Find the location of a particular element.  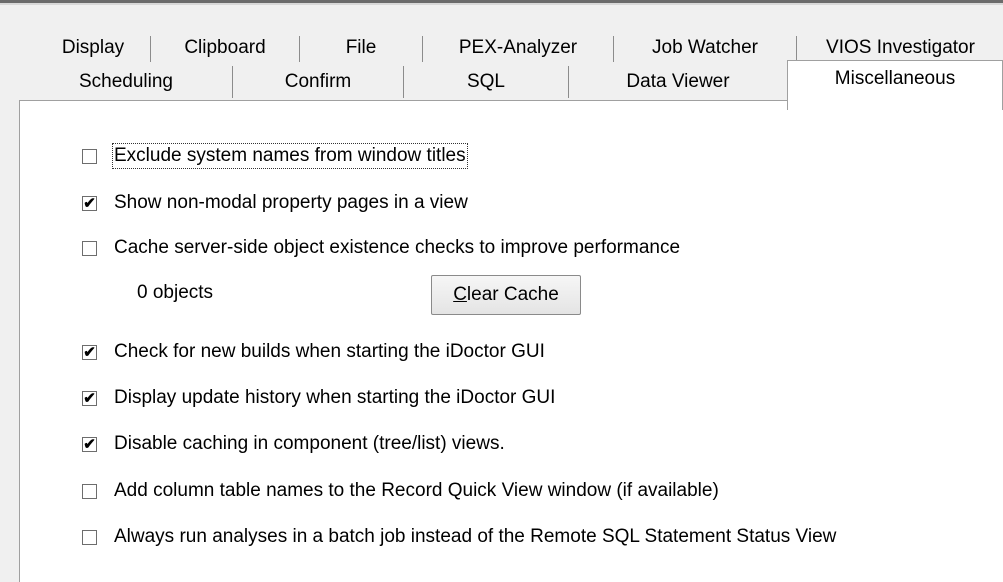

tab-label: Scheduling is located at coordinates (126, 81).